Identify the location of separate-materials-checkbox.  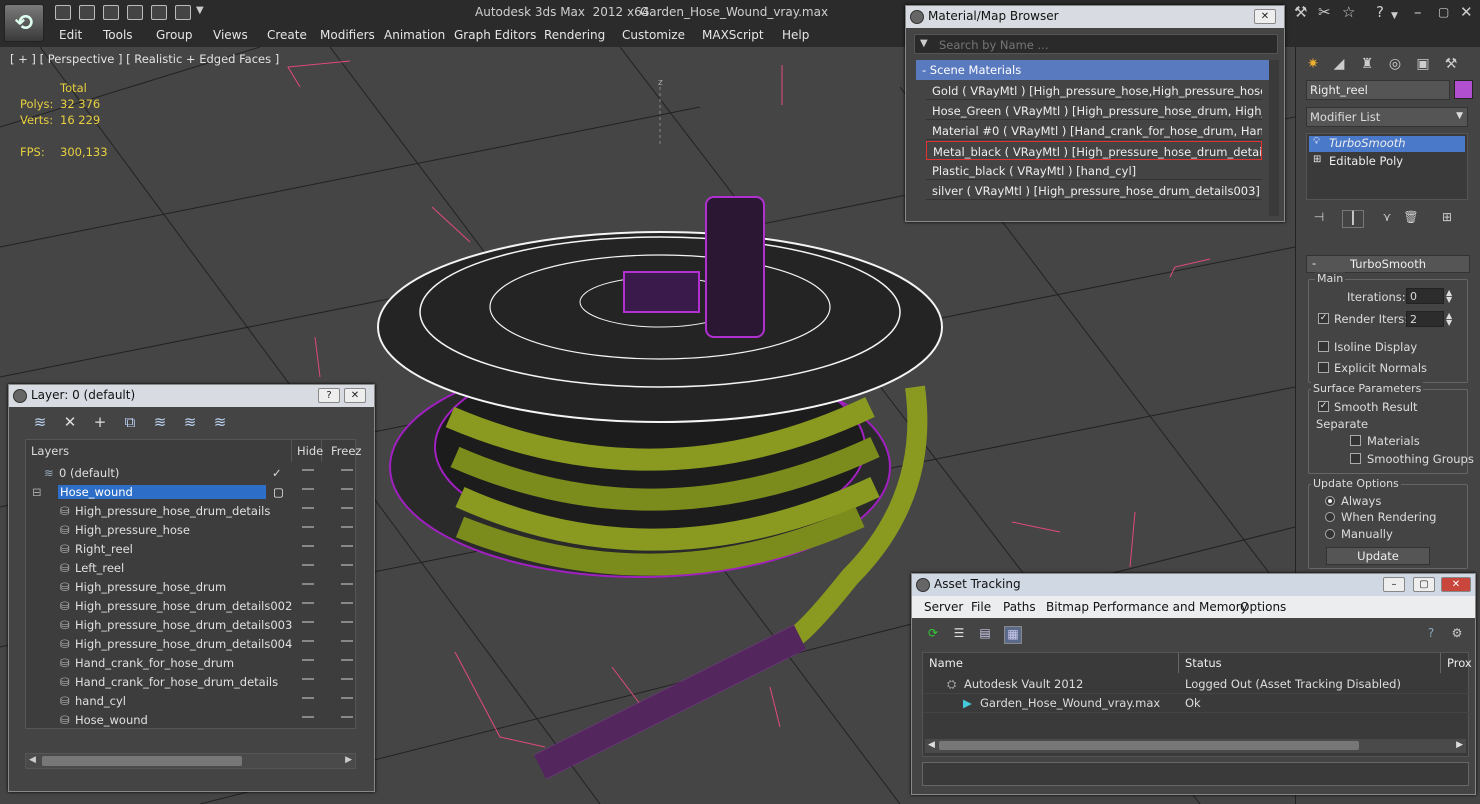
(1355, 440).